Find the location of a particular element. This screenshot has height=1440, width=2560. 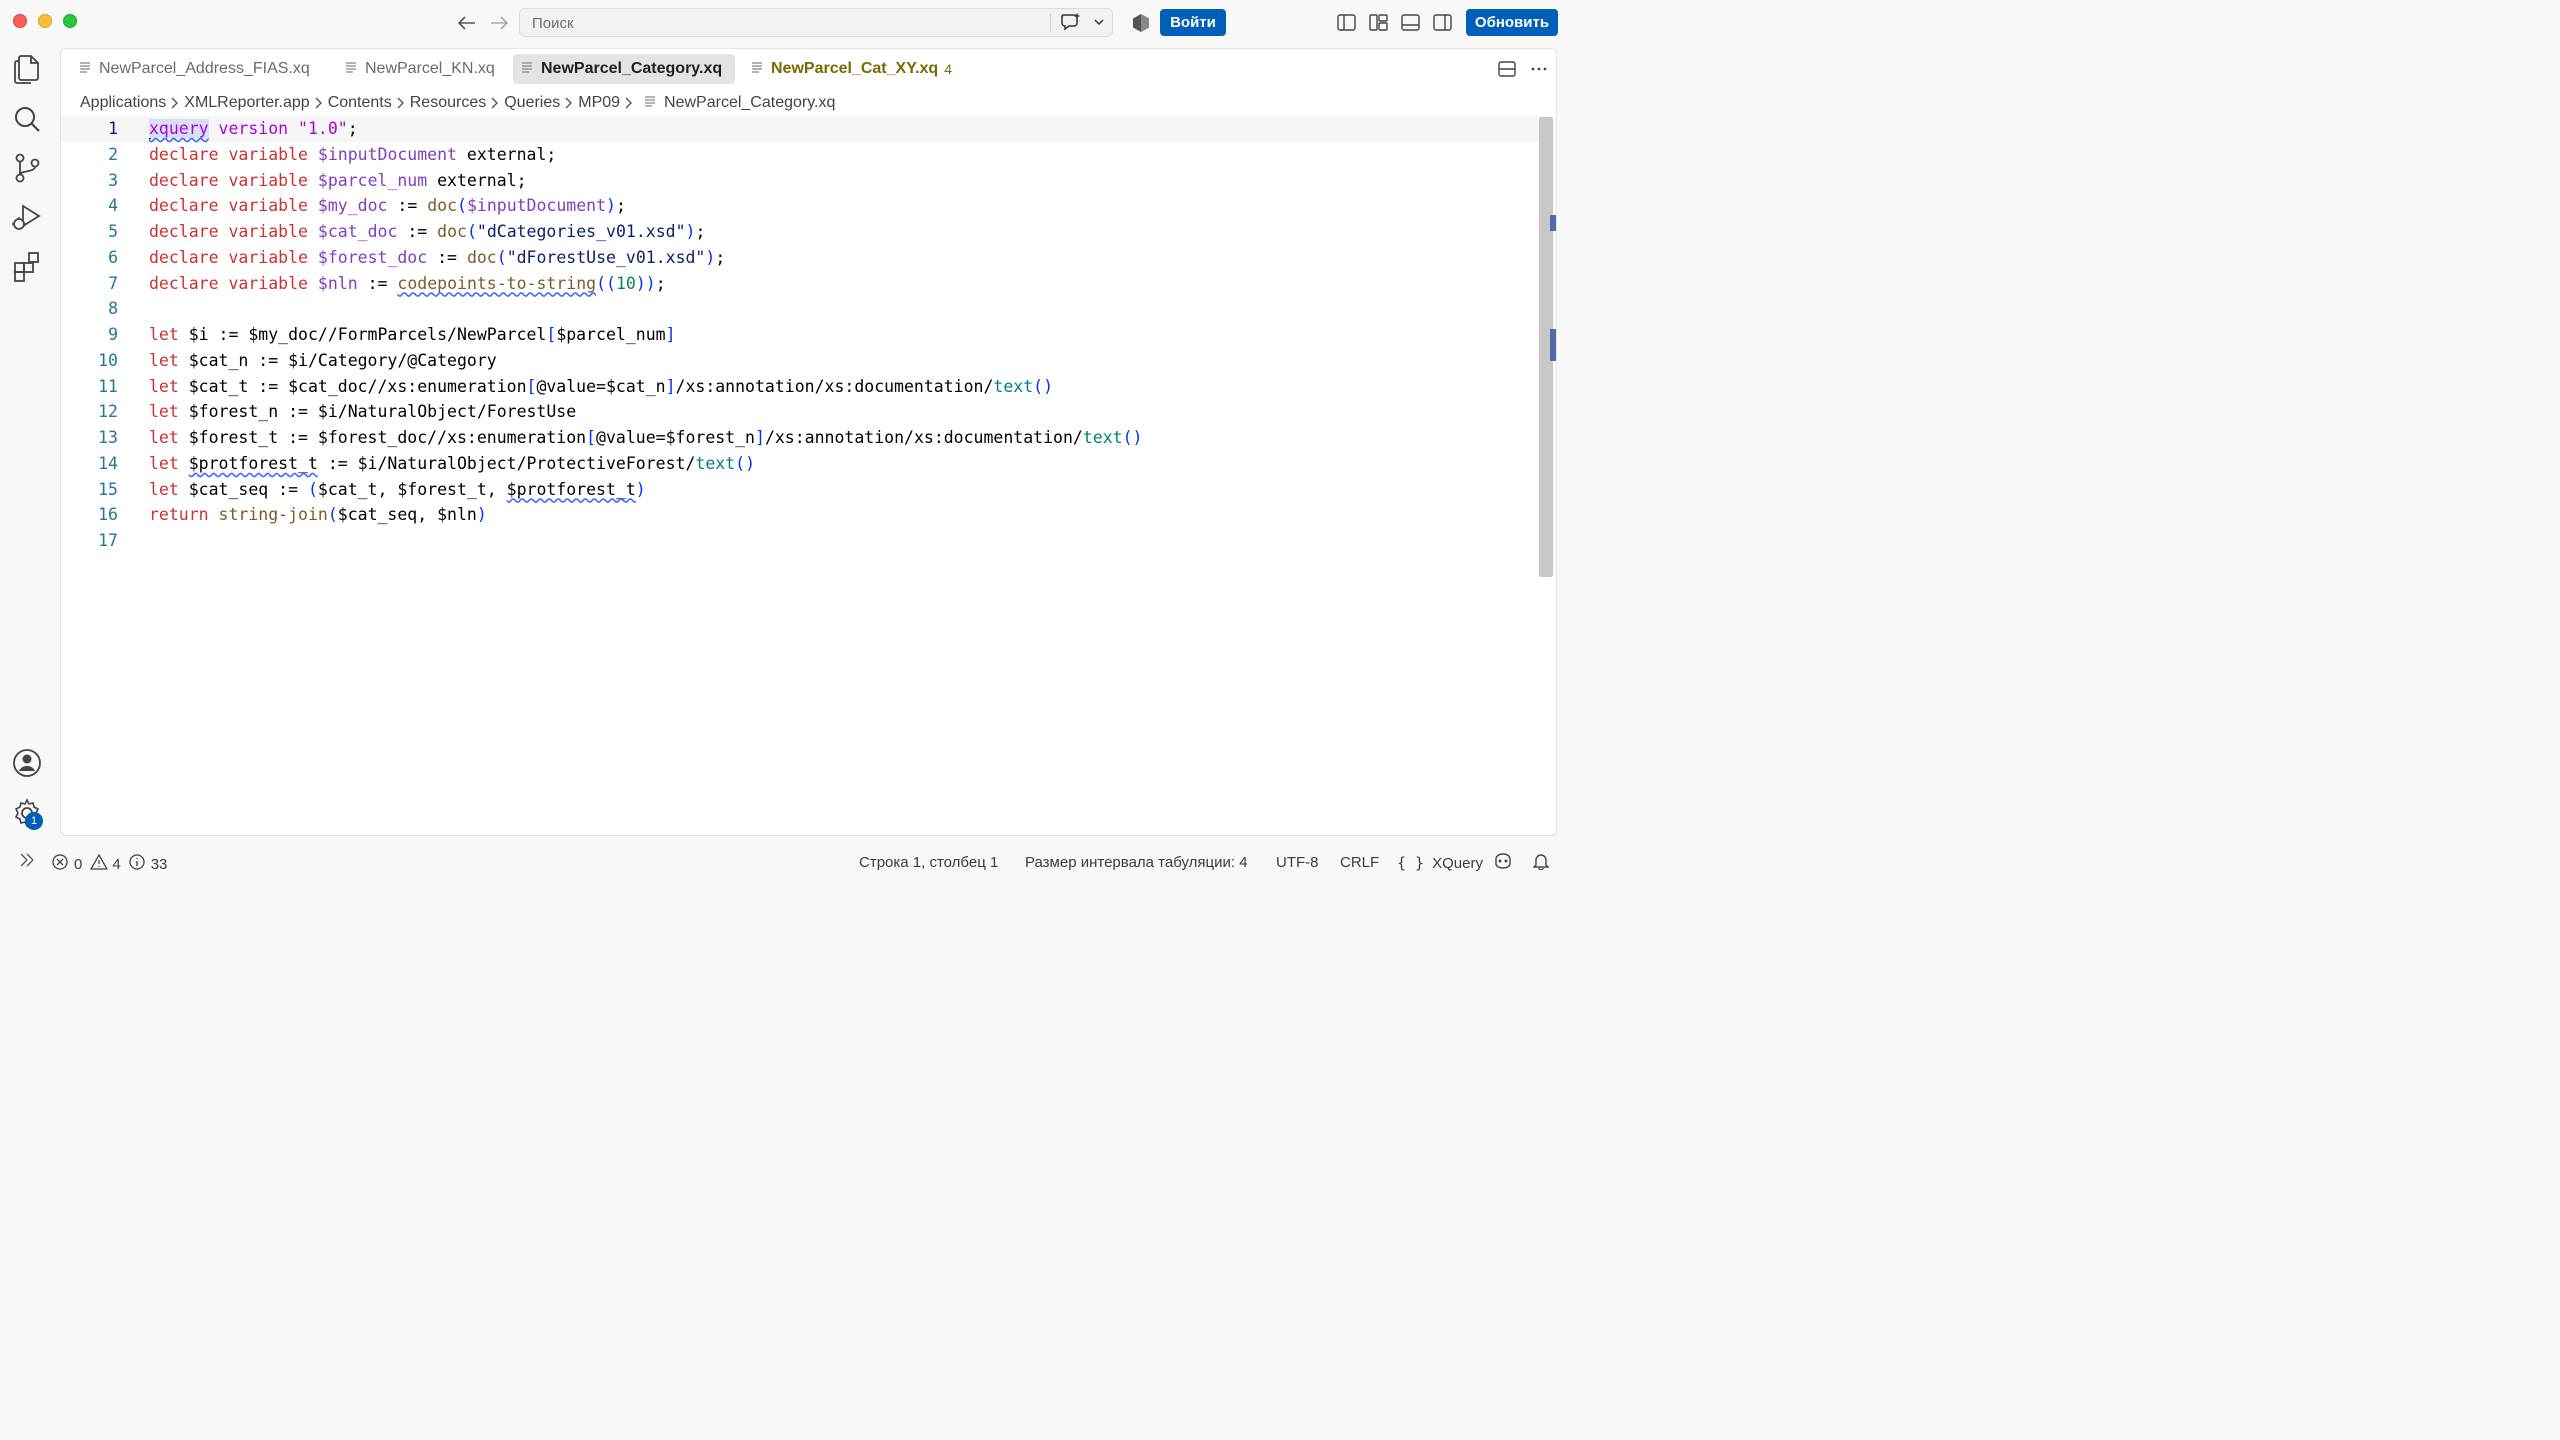

back-arrow-icon is located at coordinates (467, 23).